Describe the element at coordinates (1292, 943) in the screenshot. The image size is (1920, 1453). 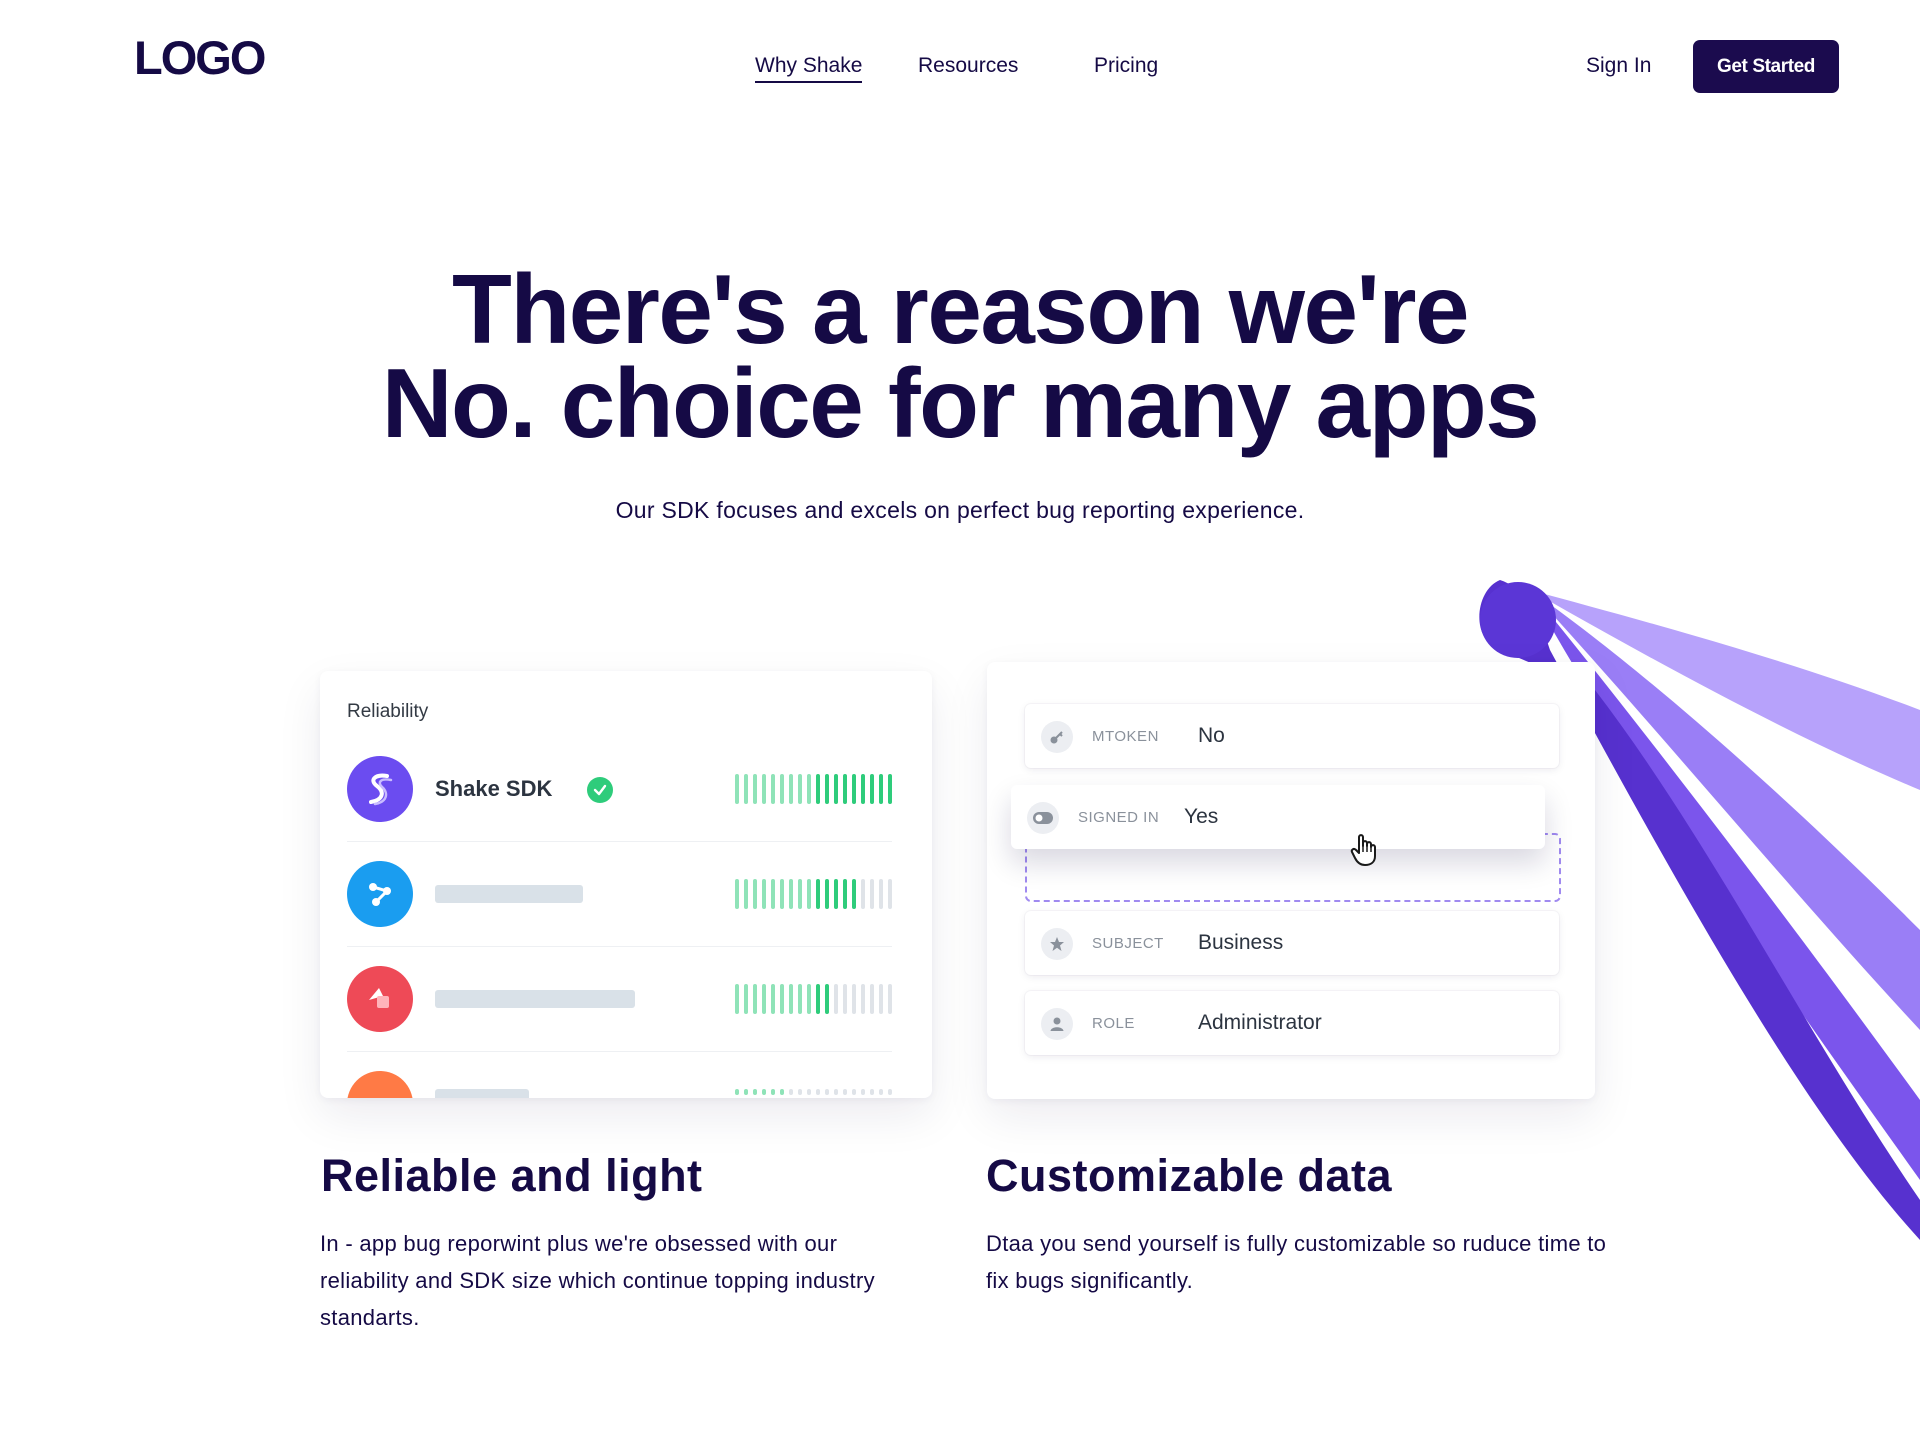
I see `data-field-subject: SUBJECT Business` at that location.